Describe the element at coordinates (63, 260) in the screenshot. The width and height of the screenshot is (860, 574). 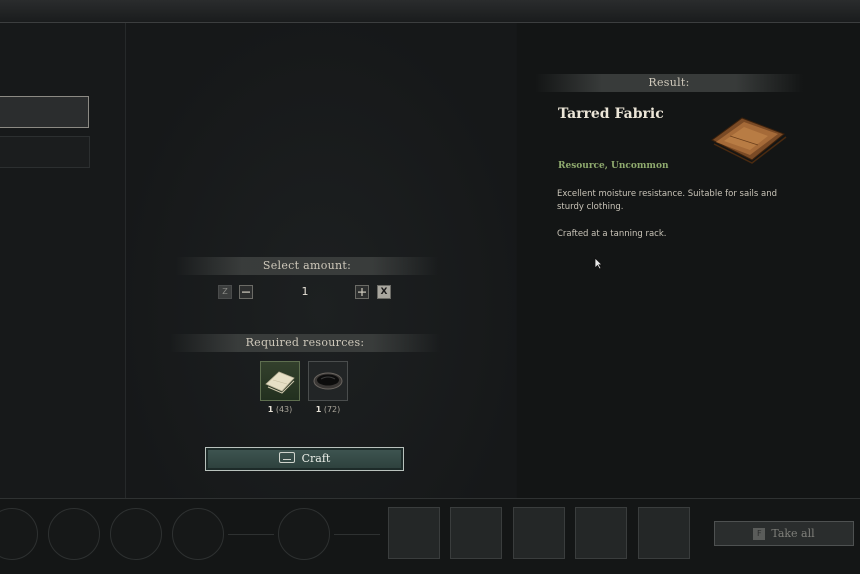
I see `recipe-list-panel` at that location.